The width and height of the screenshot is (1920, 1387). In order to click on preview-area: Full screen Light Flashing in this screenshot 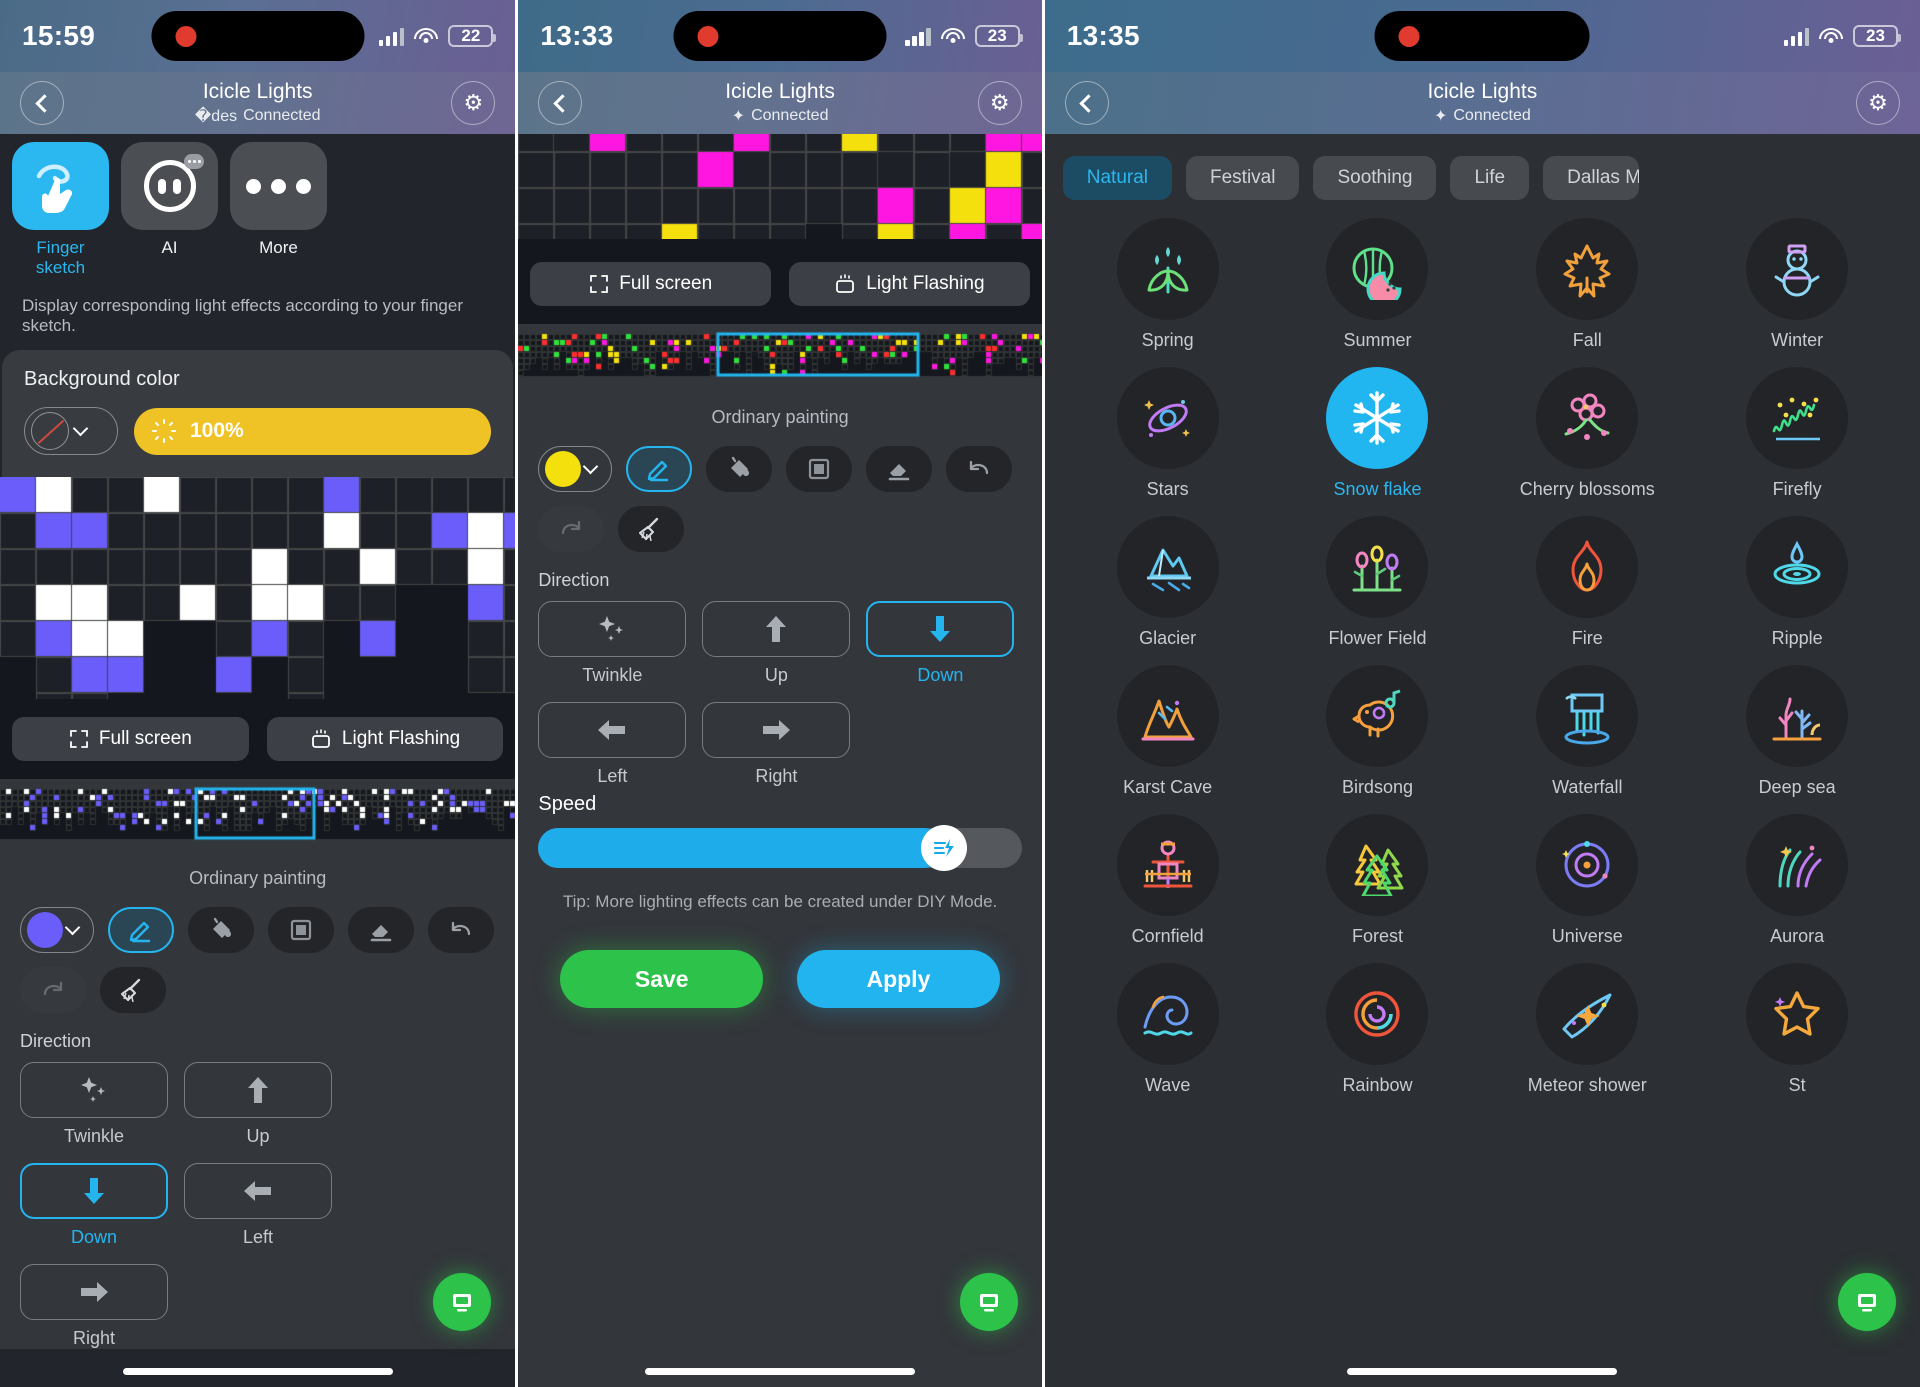, I will do `click(780, 229)`.